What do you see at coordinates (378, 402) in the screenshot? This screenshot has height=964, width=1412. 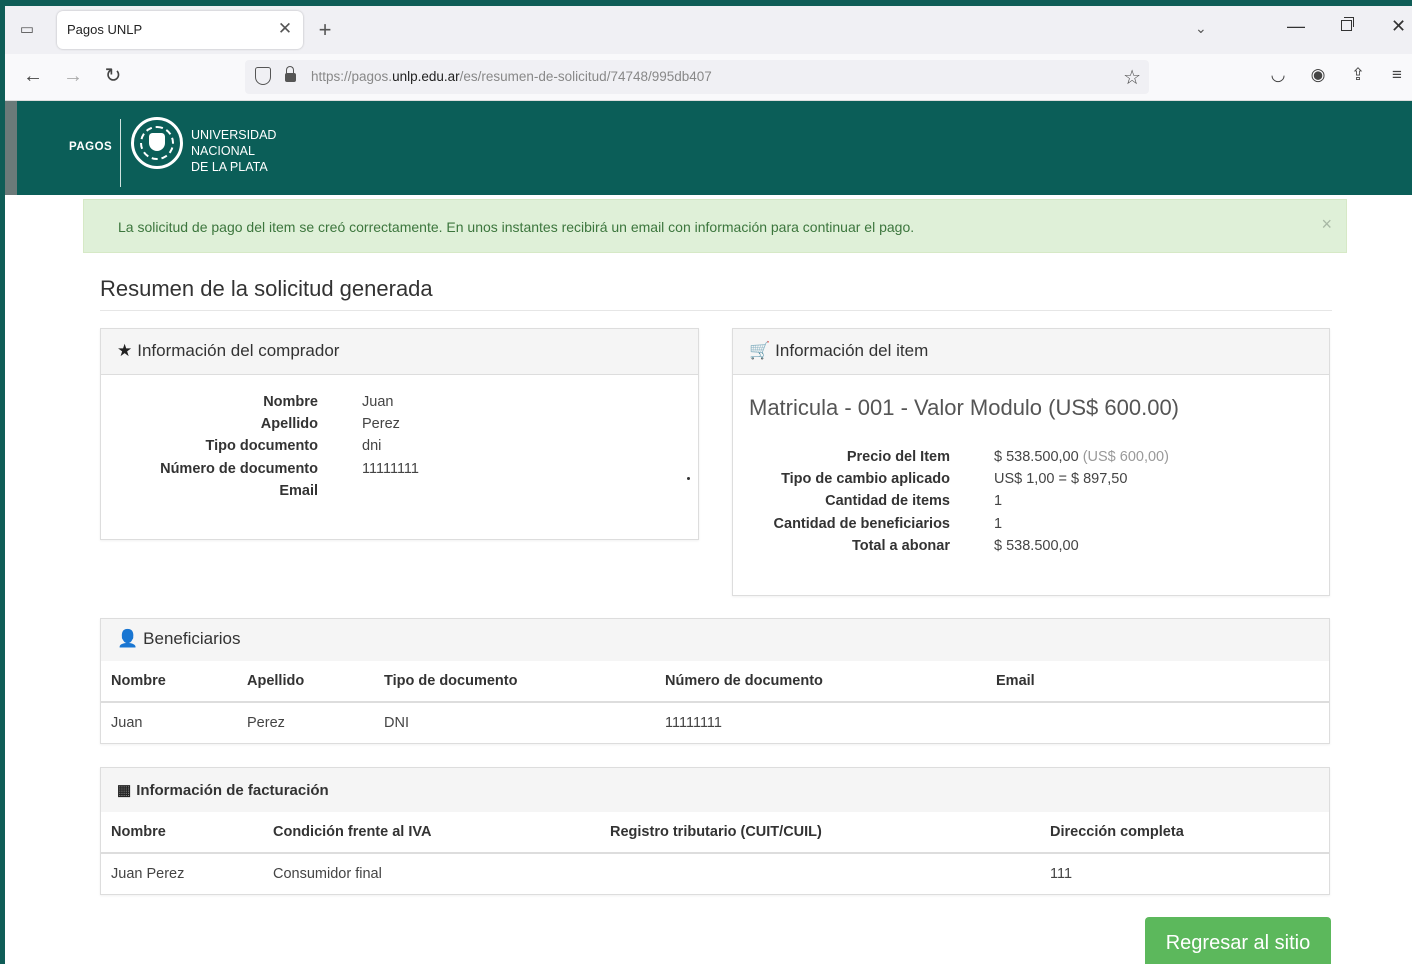 I see `buyer-value: Juan` at bounding box center [378, 402].